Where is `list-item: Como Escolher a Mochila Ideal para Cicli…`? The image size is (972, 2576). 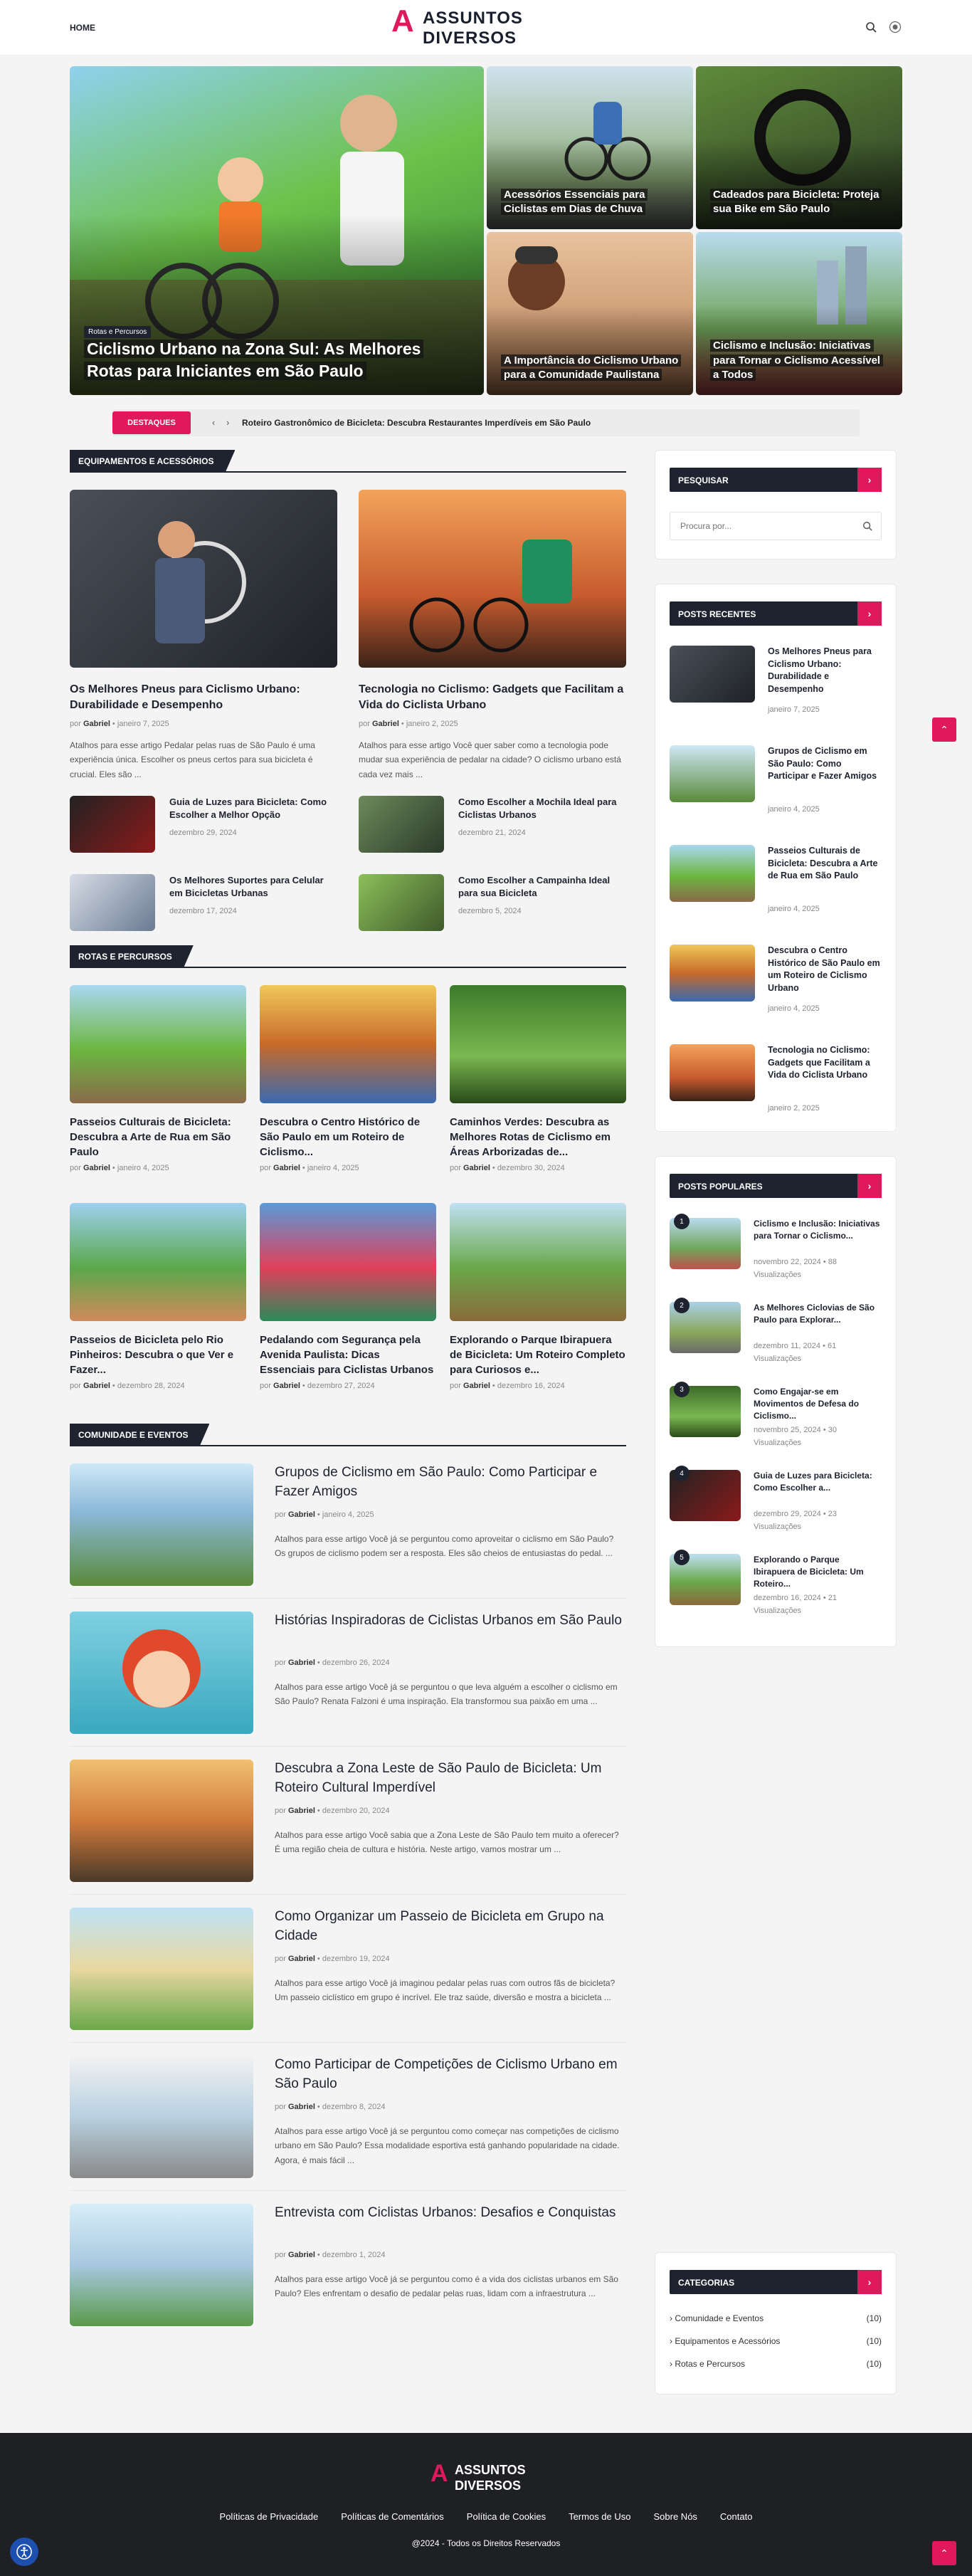
list-item: Como Escolher a Mochila Ideal para Cicli… is located at coordinates (493, 825).